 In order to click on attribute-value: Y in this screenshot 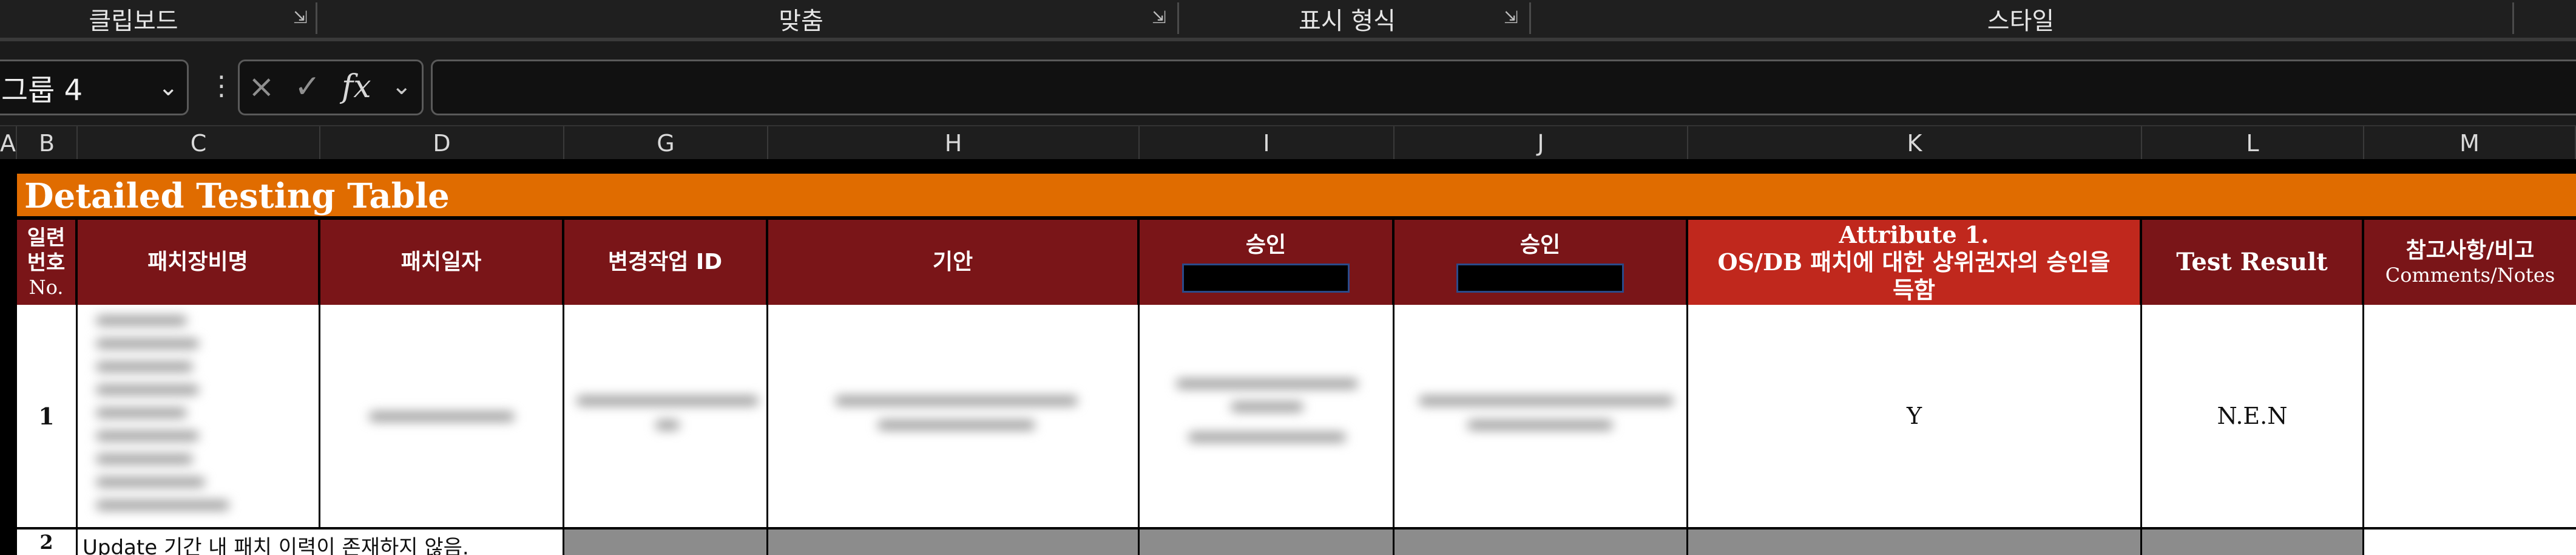, I will do `click(1914, 416)`.